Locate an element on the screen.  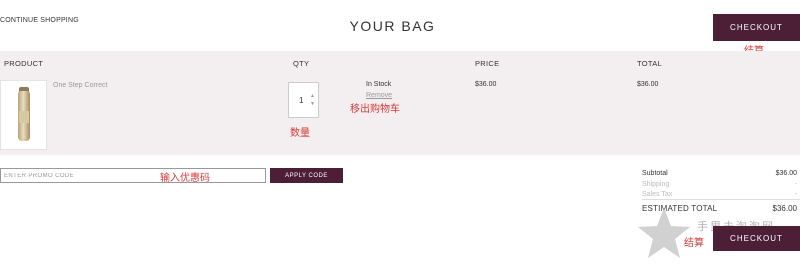
page-title: YOUR BAG is located at coordinates (392, 26).